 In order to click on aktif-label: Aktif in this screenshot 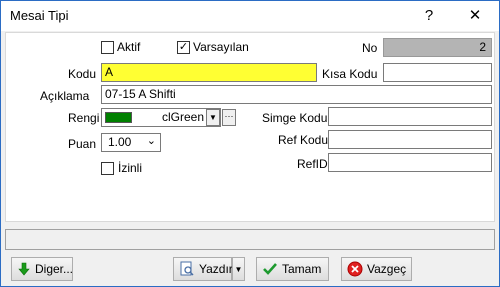, I will do `click(129, 47)`.